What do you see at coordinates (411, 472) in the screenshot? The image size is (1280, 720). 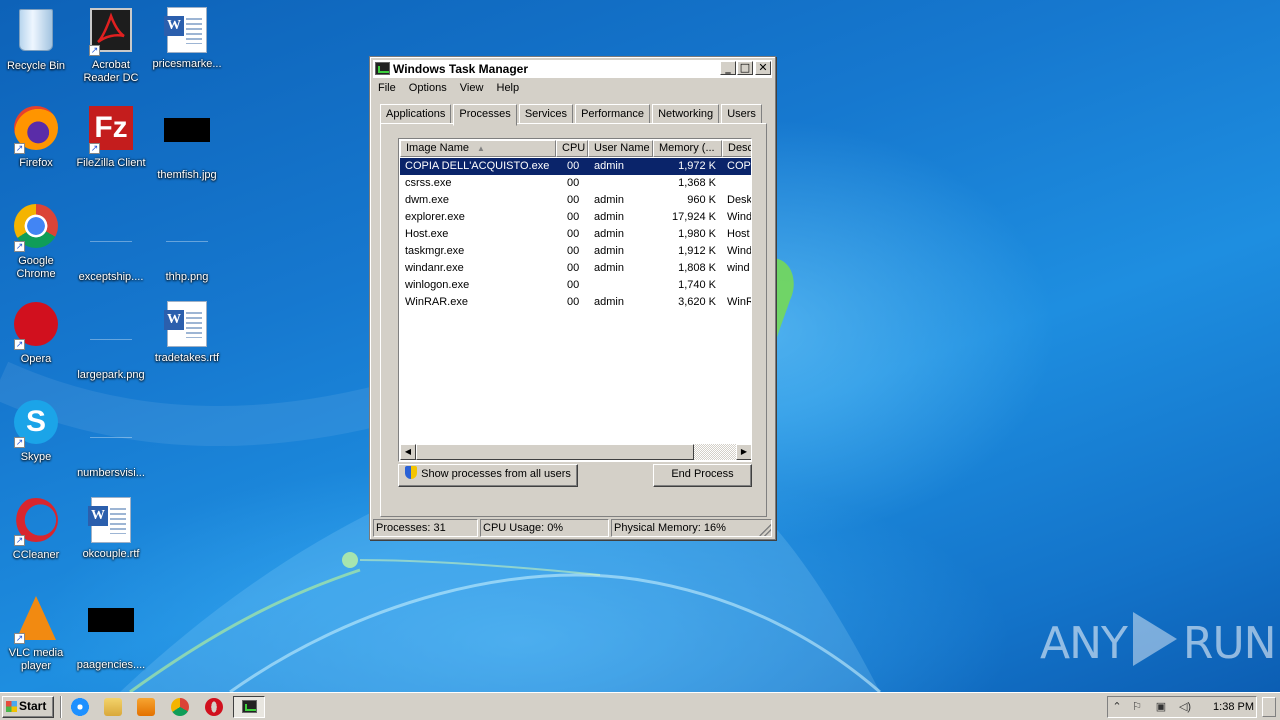 I see `uac-shield-icon` at bounding box center [411, 472].